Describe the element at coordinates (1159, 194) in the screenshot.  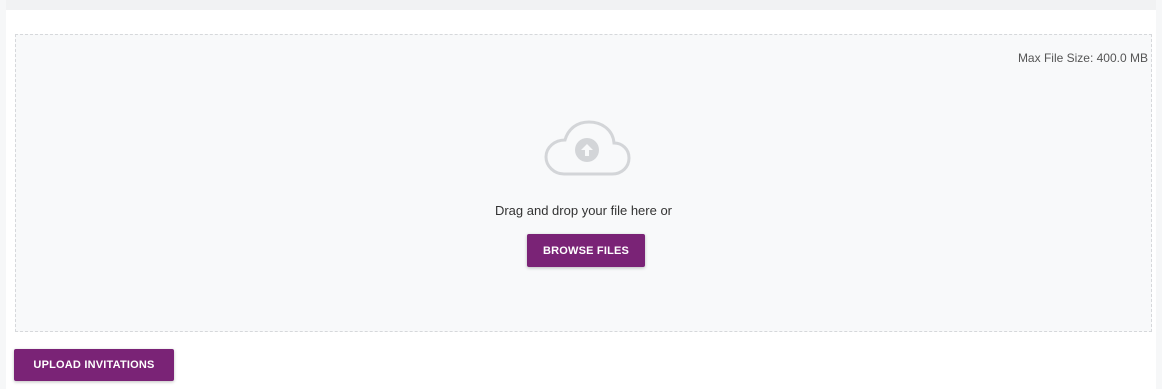
I see `right-band` at that location.